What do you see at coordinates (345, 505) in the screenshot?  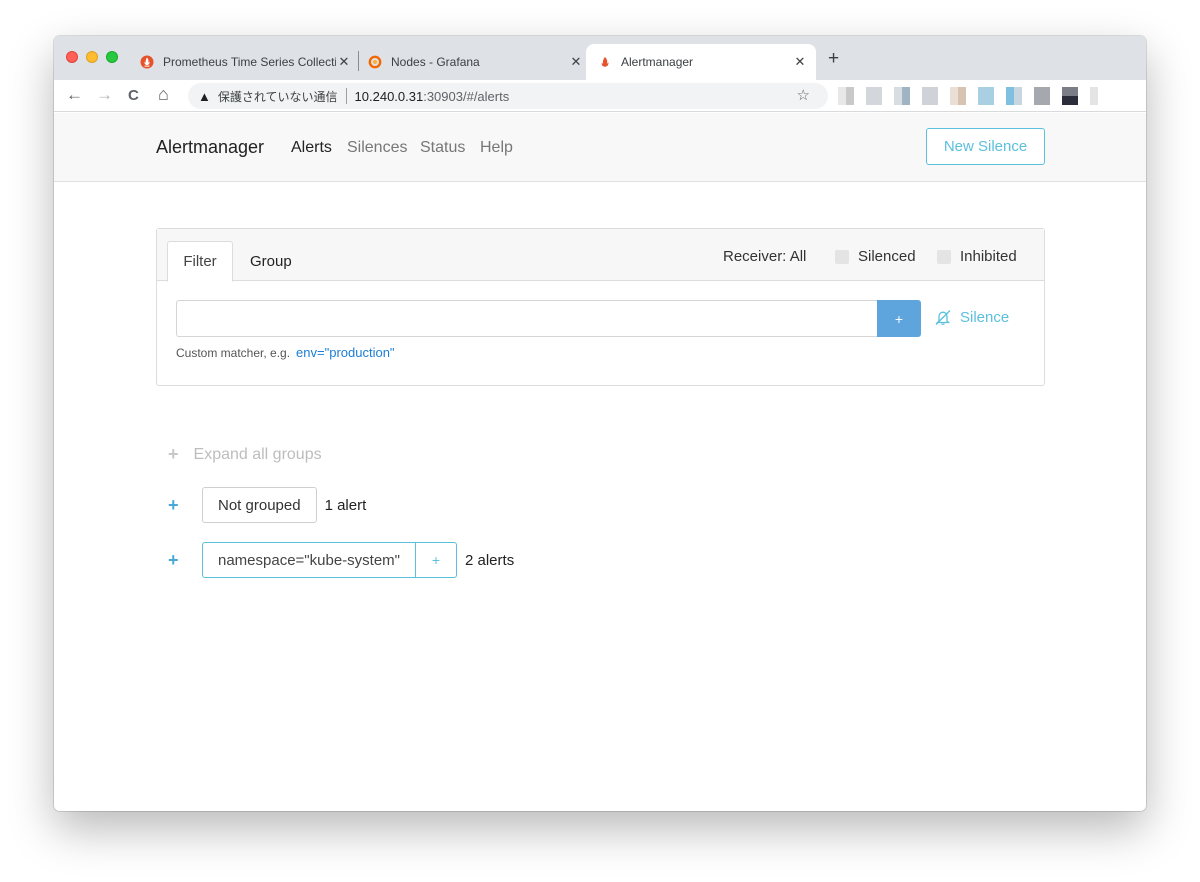 I see `alert-count: 1 alert` at bounding box center [345, 505].